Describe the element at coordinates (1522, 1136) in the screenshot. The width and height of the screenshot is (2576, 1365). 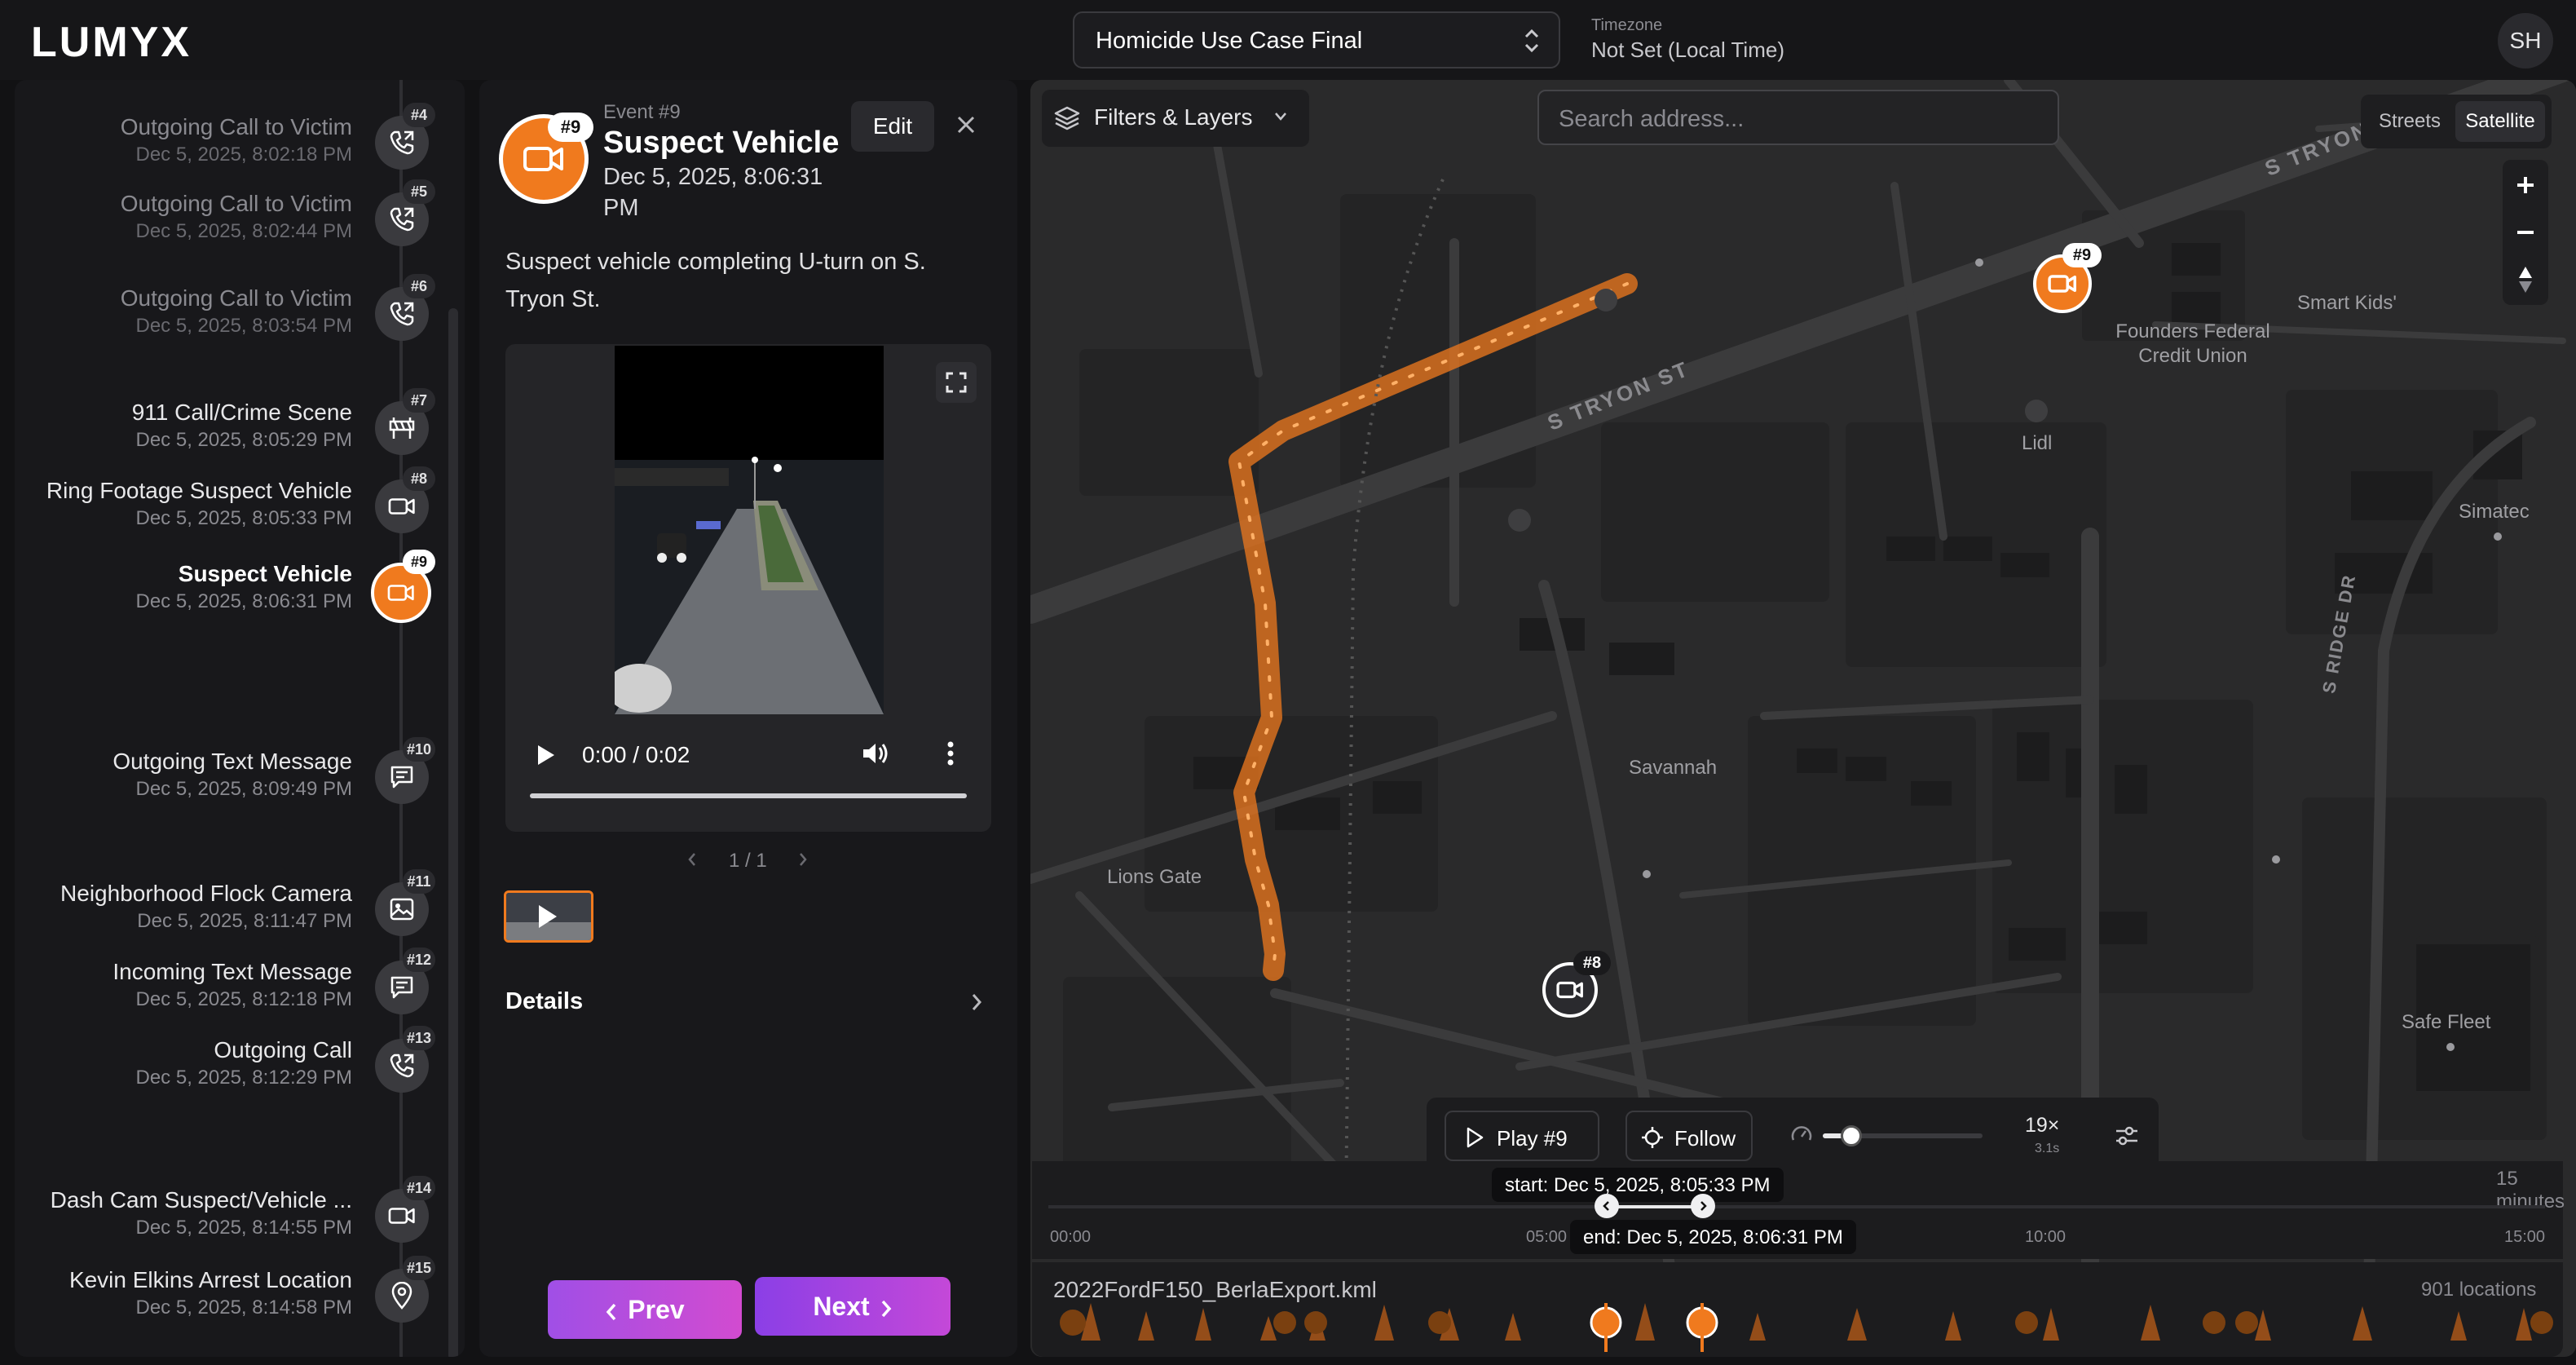
I see `play-event-button: Play #9` at that location.